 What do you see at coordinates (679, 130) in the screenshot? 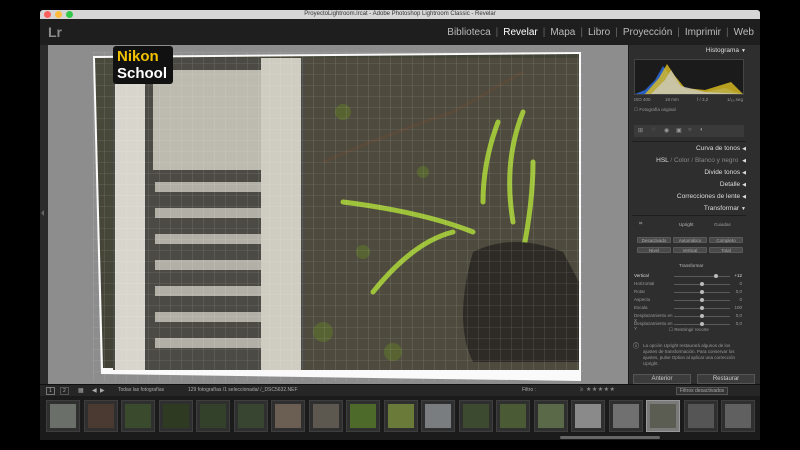
I see `graduated-filter-icon: ▣` at bounding box center [679, 130].